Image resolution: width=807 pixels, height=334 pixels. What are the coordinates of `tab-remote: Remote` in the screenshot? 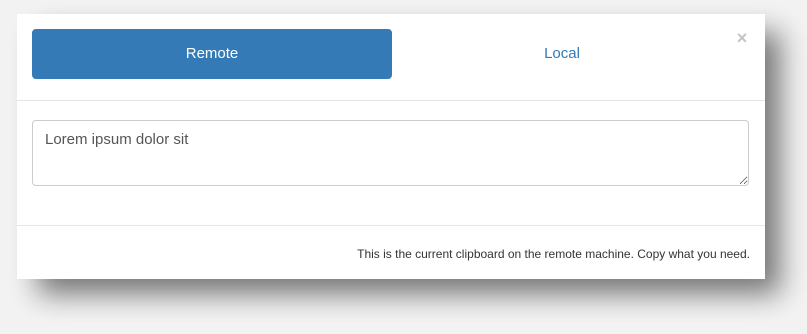 It's located at (212, 54).